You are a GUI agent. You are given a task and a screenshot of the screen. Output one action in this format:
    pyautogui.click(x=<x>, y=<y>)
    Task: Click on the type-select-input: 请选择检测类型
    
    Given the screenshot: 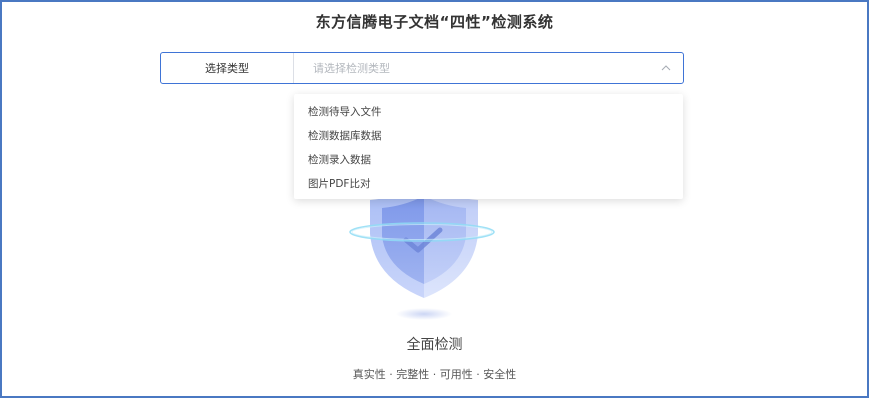 What is the action you would take?
    pyautogui.click(x=488, y=68)
    